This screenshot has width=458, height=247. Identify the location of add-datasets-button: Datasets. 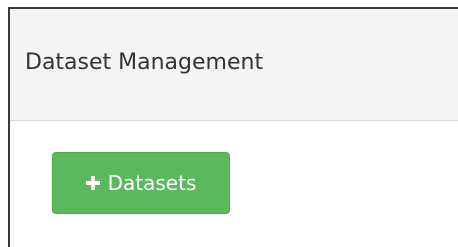
(141, 183).